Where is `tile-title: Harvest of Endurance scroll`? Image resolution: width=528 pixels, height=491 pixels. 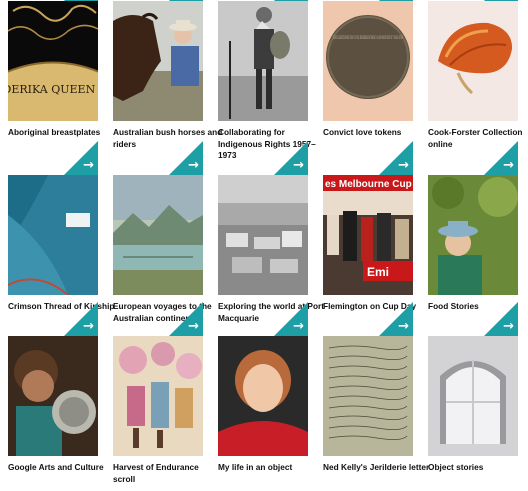
tile-title: Harvest of Endurance scroll is located at coordinates (168, 473).